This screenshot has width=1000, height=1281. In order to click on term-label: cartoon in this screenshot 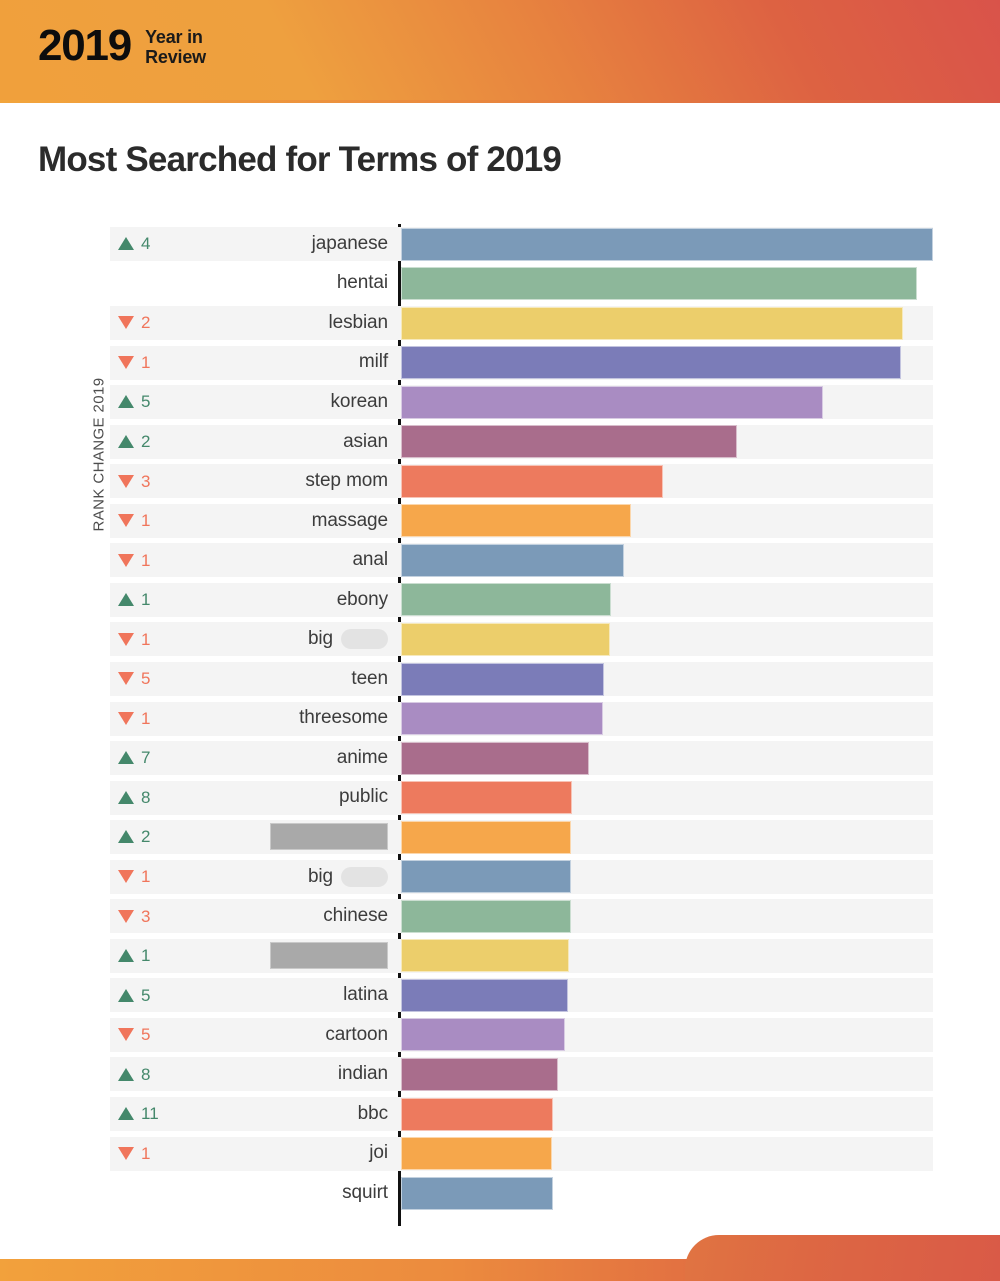, I will do `click(294, 1035)`.